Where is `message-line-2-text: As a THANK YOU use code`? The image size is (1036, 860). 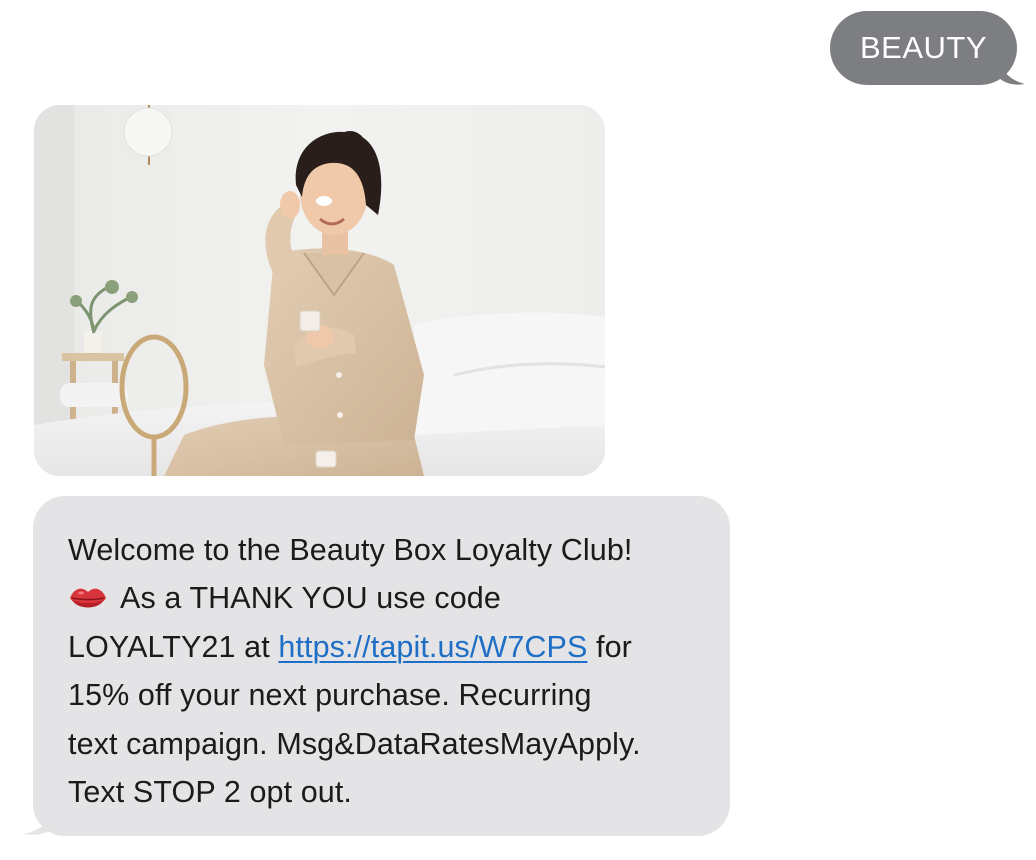 message-line-2-text: As a THANK YOU use code is located at coordinates (310, 598).